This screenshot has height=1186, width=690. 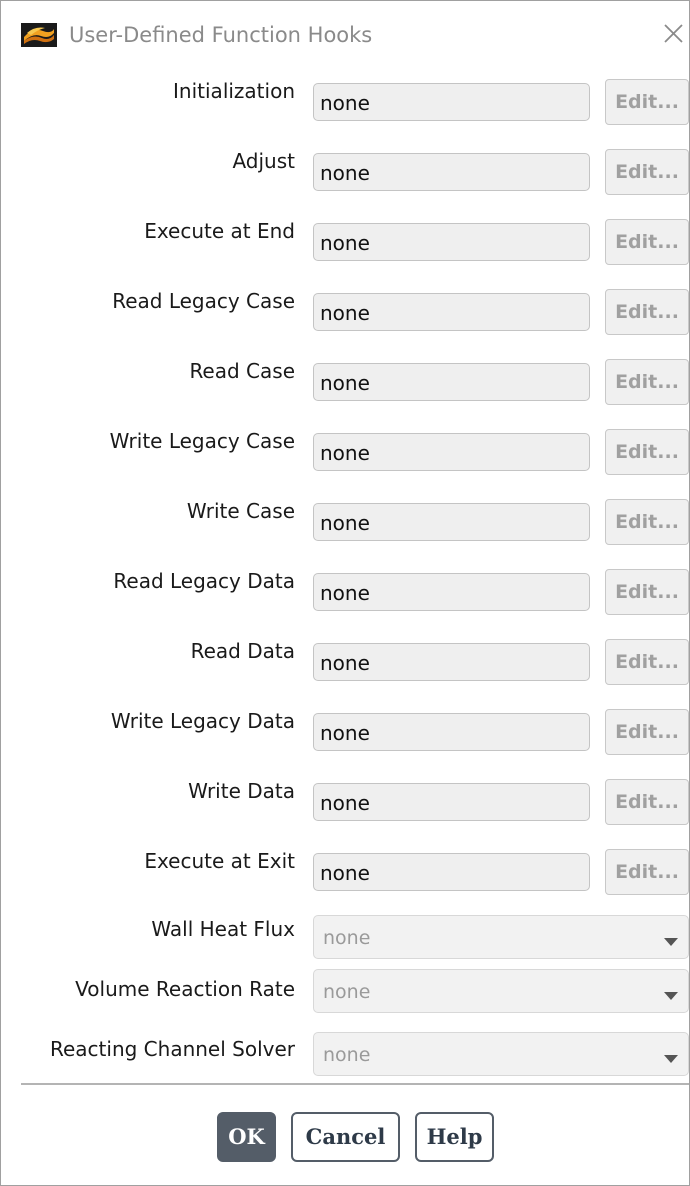 What do you see at coordinates (345, 1137) in the screenshot?
I see `cancel-button: Cancel` at bounding box center [345, 1137].